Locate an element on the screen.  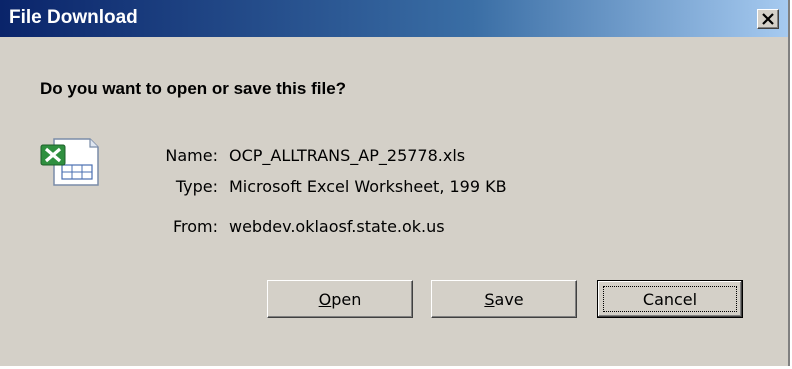
download-question: Do you want to open or save this file? is located at coordinates (193, 88).